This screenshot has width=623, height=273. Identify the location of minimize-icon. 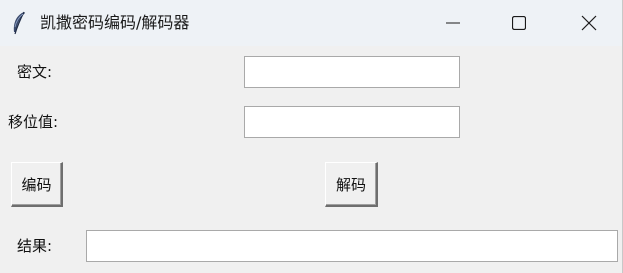
(453, 23).